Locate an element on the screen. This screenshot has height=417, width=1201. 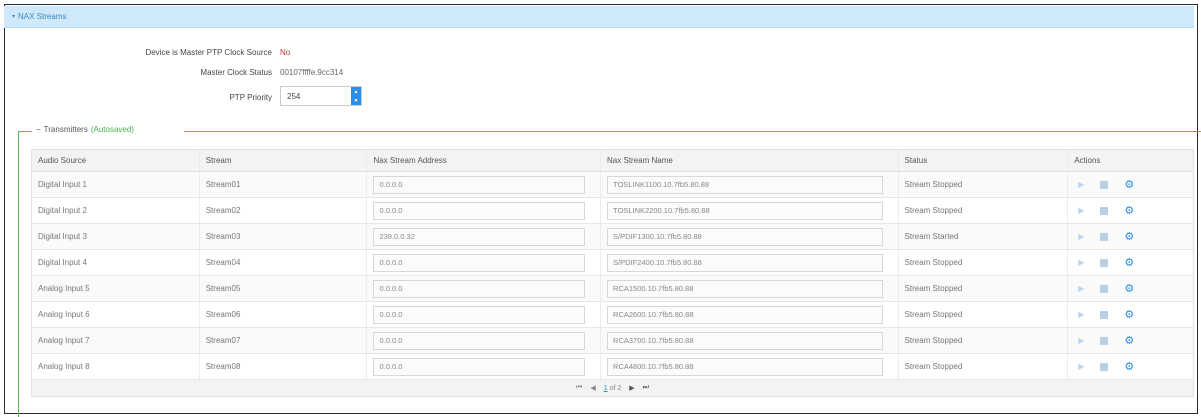
ptp-priority-row: PTP Priority 254 ▲ ▼ is located at coordinates (181, 96).